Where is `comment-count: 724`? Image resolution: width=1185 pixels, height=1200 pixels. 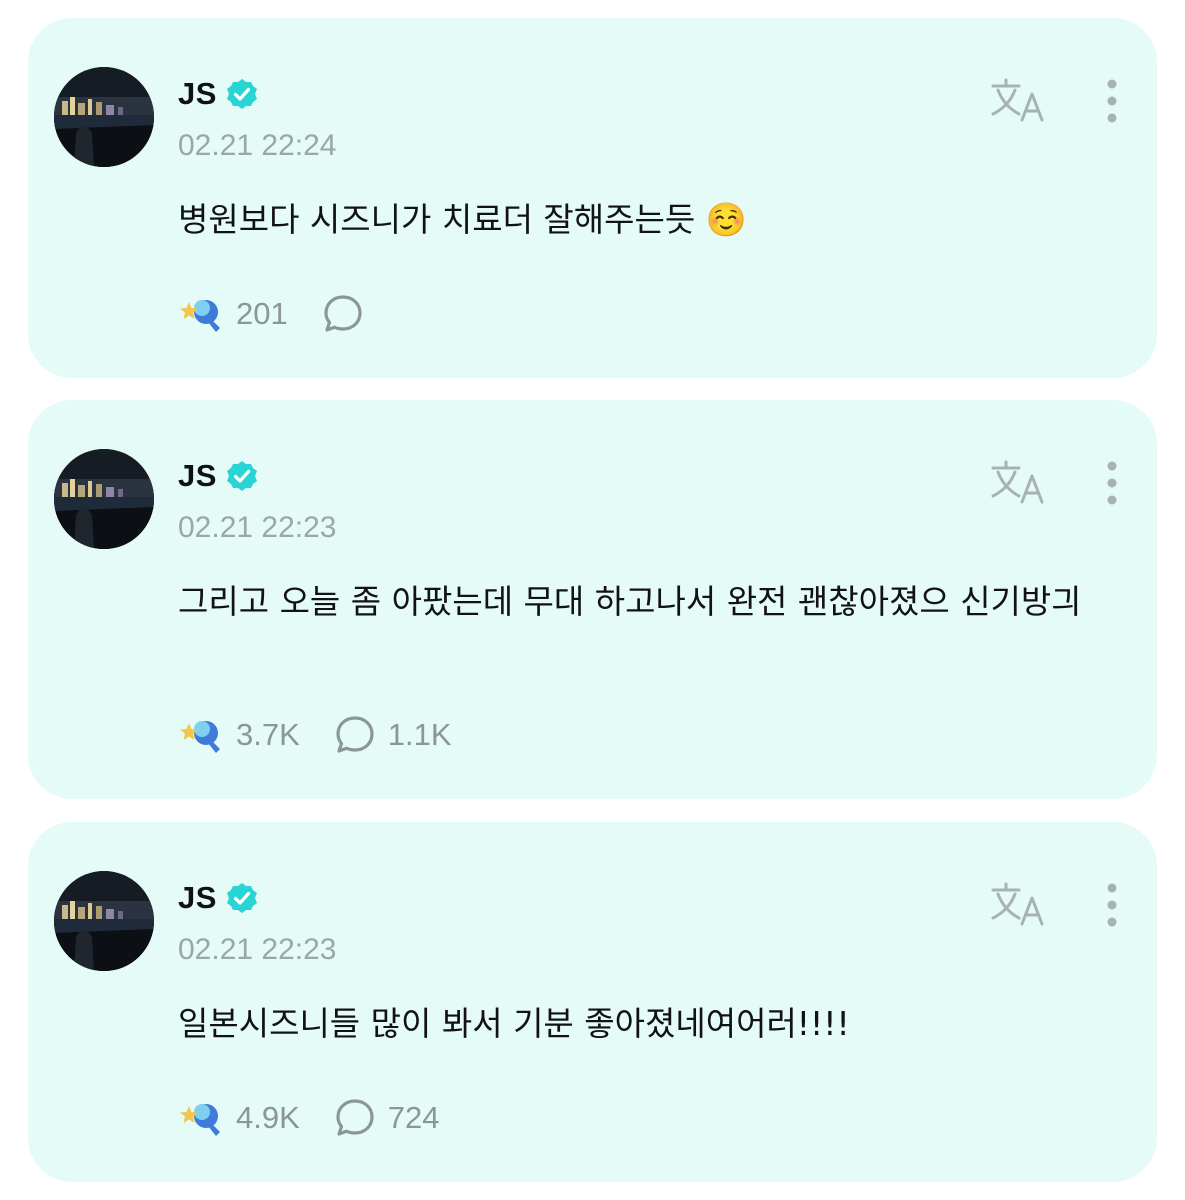 comment-count: 724 is located at coordinates (413, 1117).